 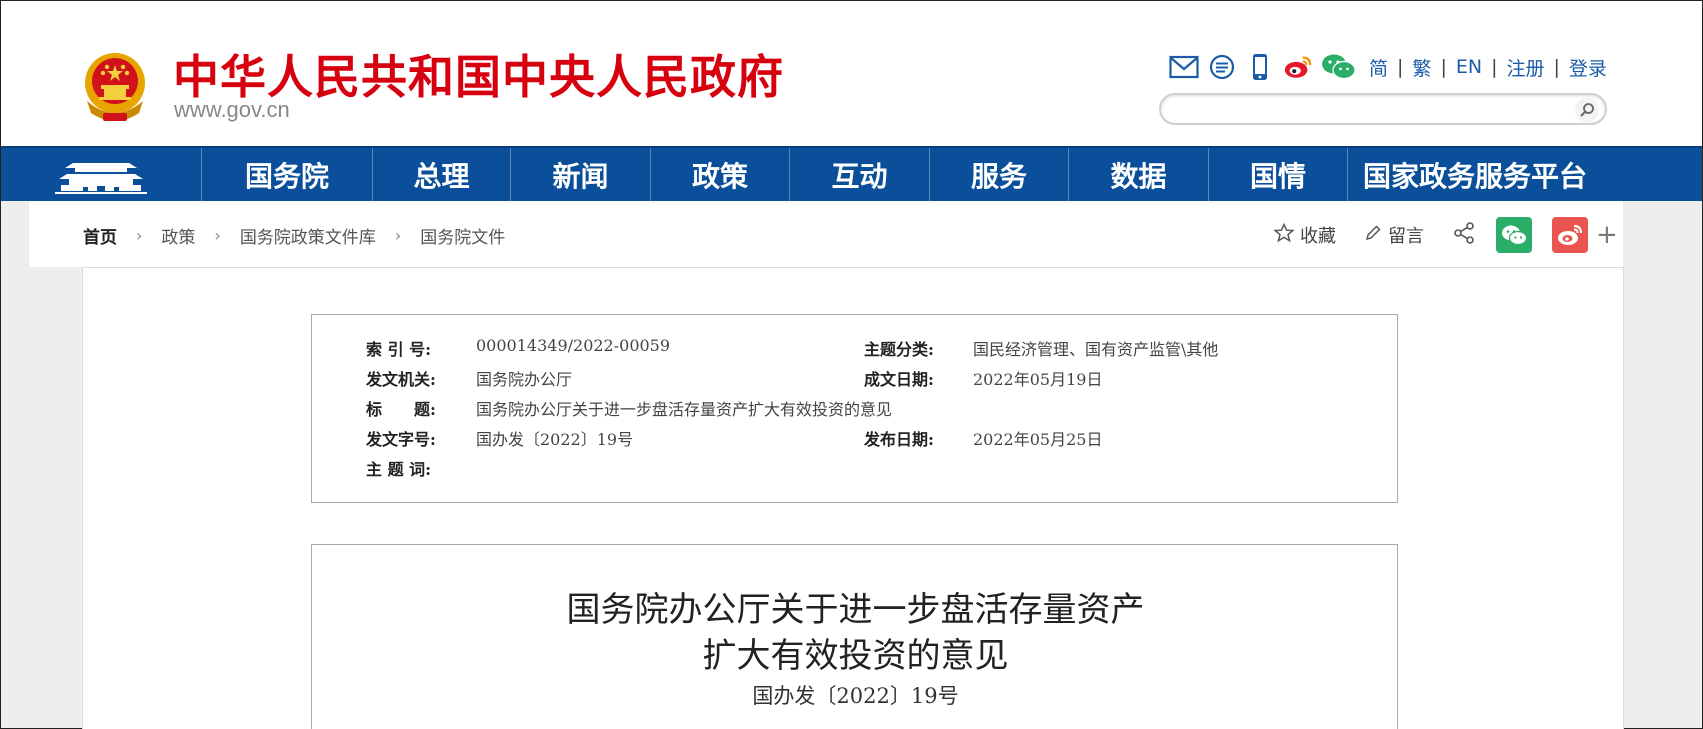 I want to click on search-box, so click(x=1383, y=109).